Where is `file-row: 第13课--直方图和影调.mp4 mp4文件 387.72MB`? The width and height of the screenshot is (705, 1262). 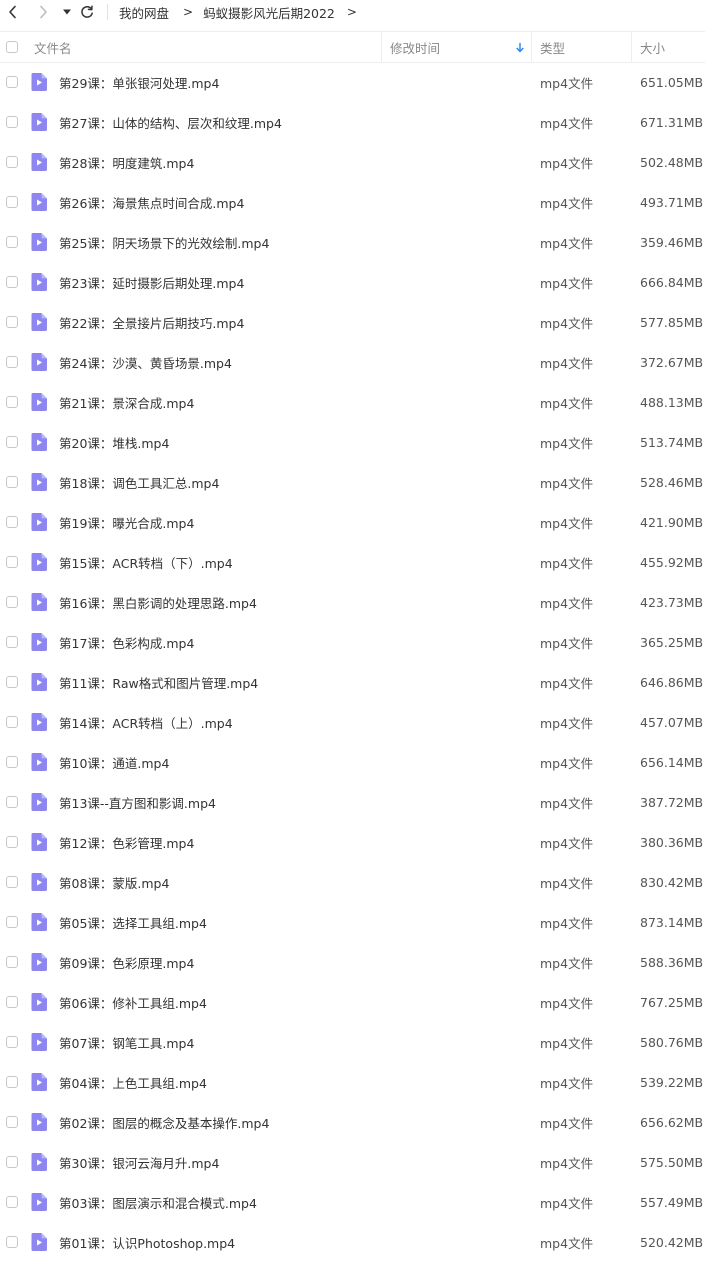
file-row: 第13课--直方图和影调.mp4 mp4文件 387.72MB is located at coordinates (352, 802).